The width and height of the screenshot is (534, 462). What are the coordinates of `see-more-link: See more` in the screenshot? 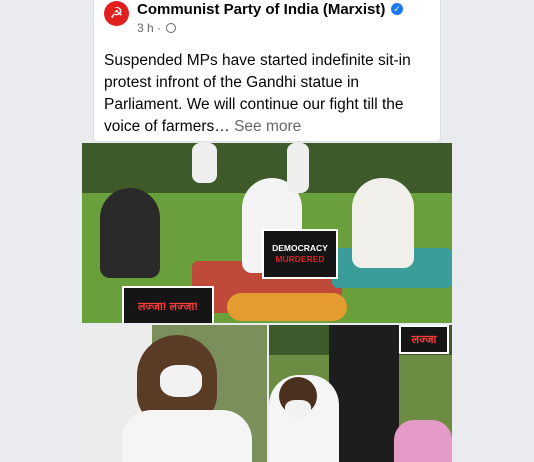 It's located at (267, 126).